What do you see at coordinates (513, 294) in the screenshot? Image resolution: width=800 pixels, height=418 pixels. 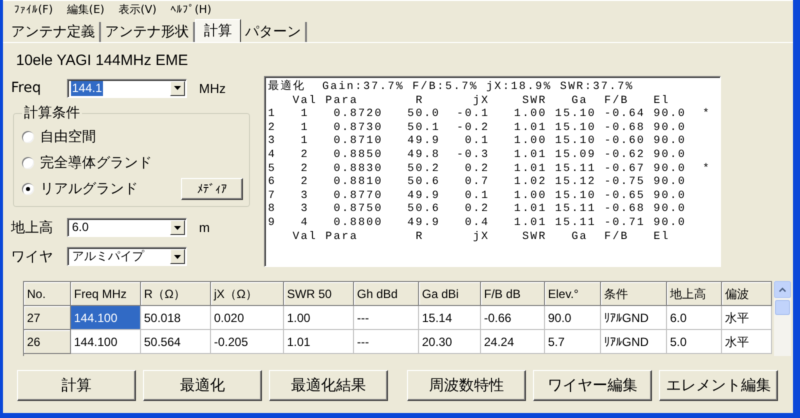 I see `column-header: F/B dB` at bounding box center [513, 294].